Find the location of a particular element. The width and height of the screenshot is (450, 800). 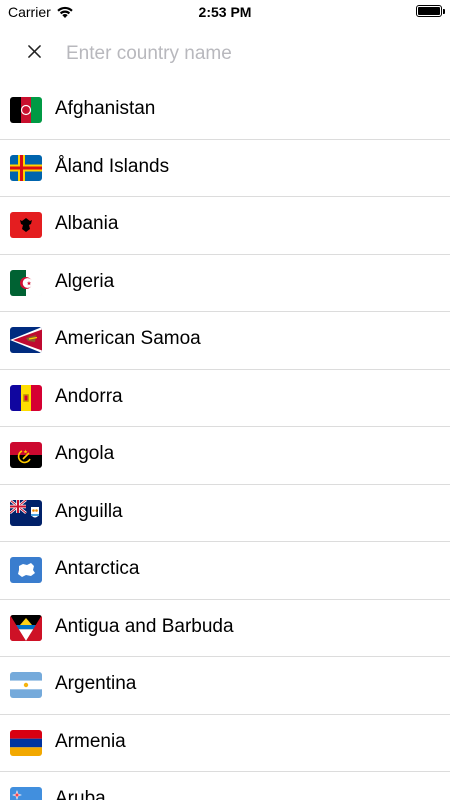

anguilla-flag-icon is located at coordinates (26, 512).